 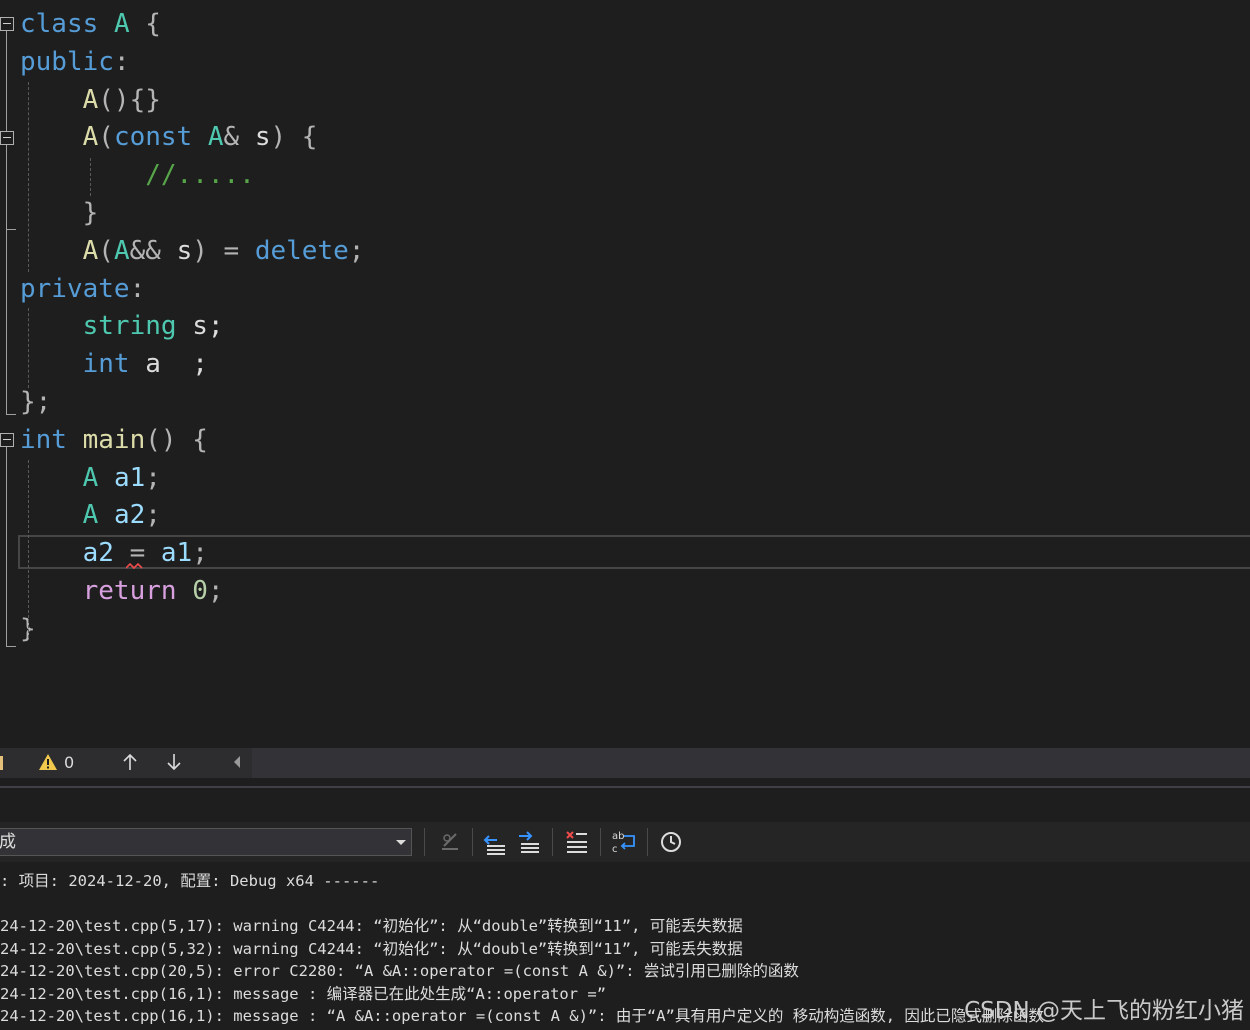 What do you see at coordinates (495, 842) in the screenshot?
I see `go-previous-message-icon` at bounding box center [495, 842].